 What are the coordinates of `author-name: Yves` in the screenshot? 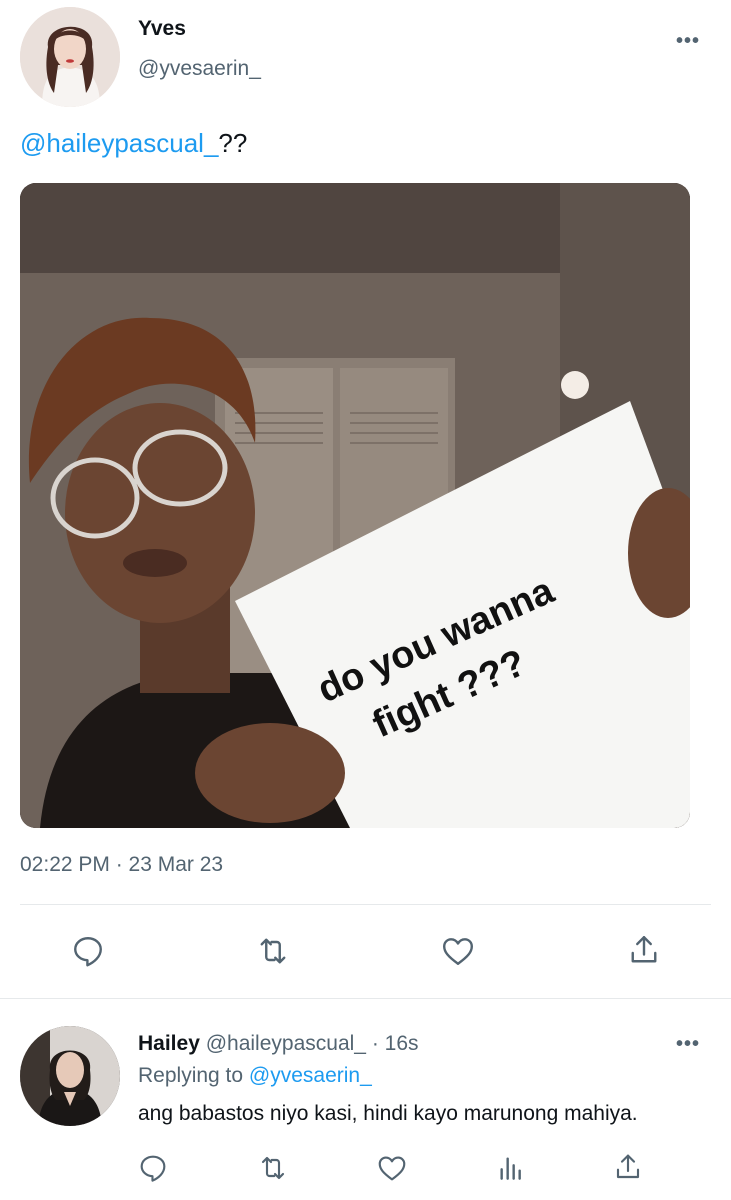 It's located at (162, 29).